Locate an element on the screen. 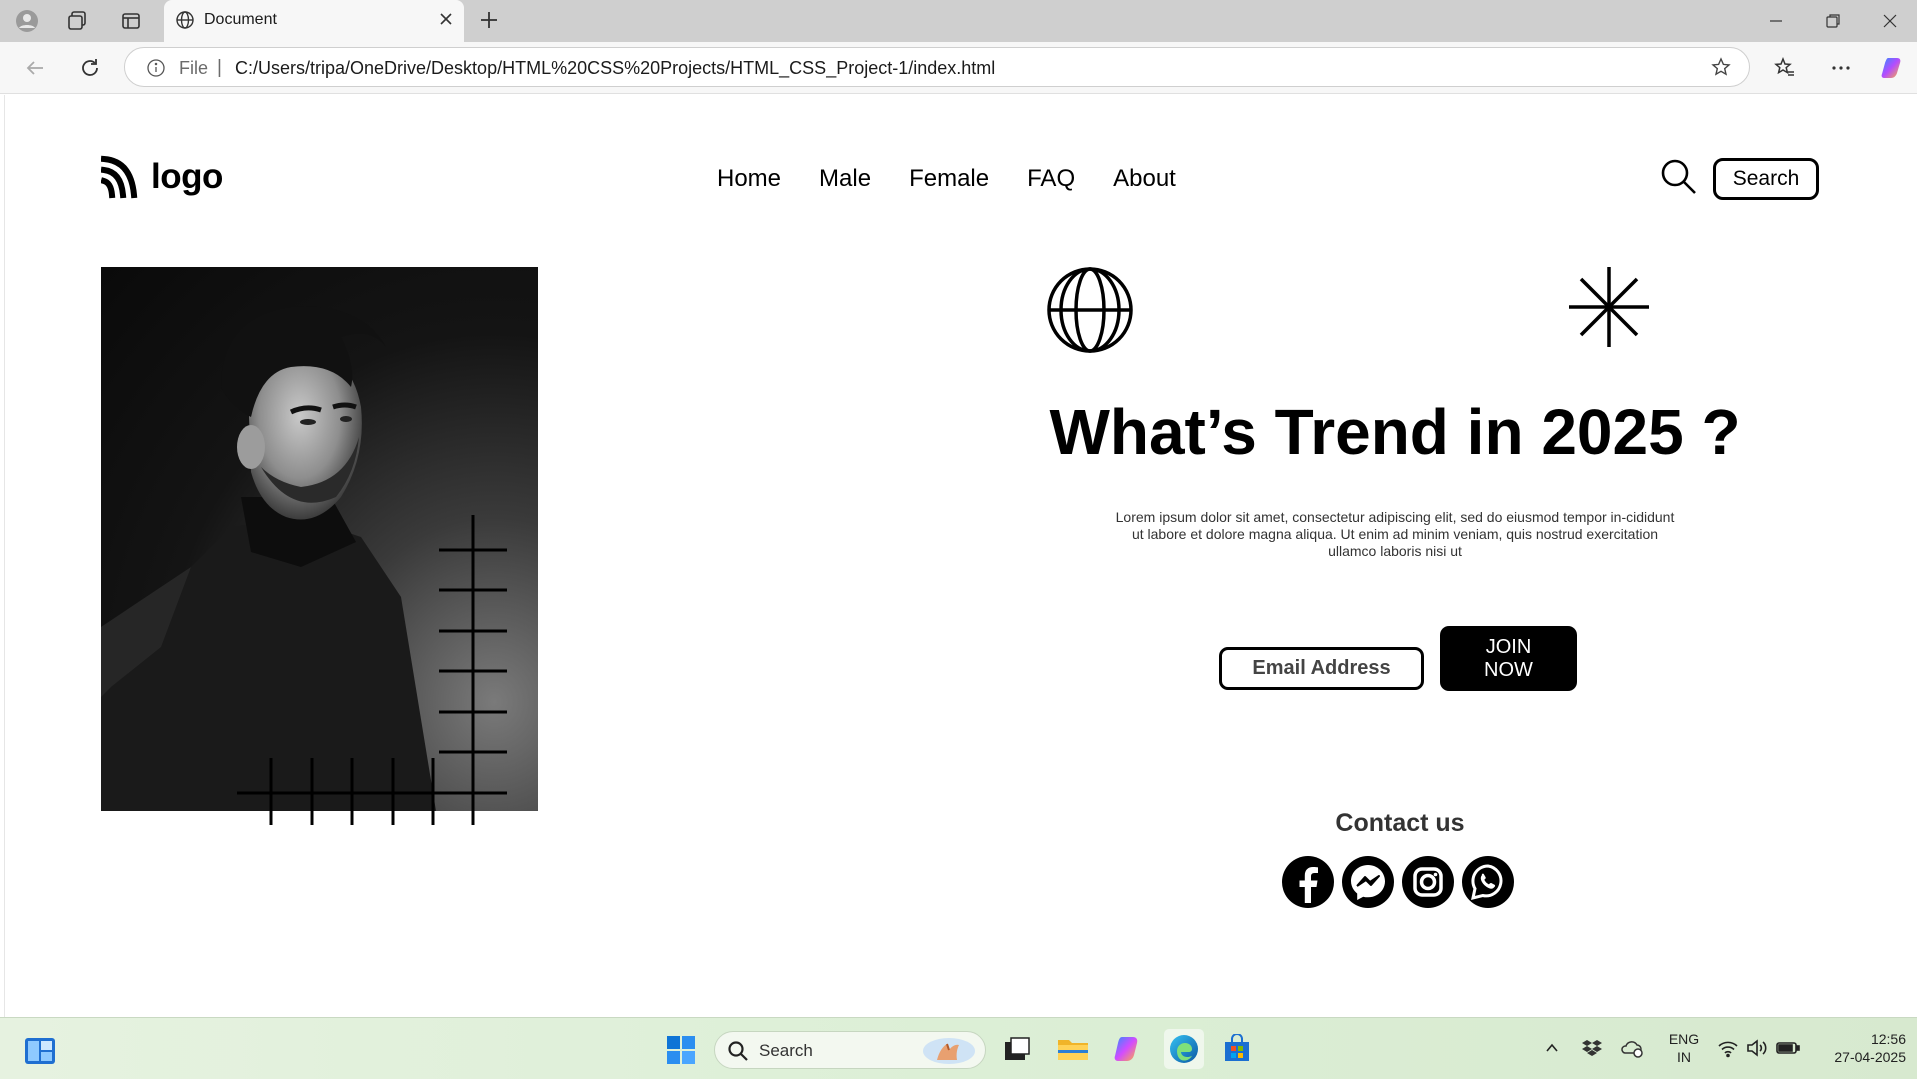  social-links is located at coordinates (1398, 882).